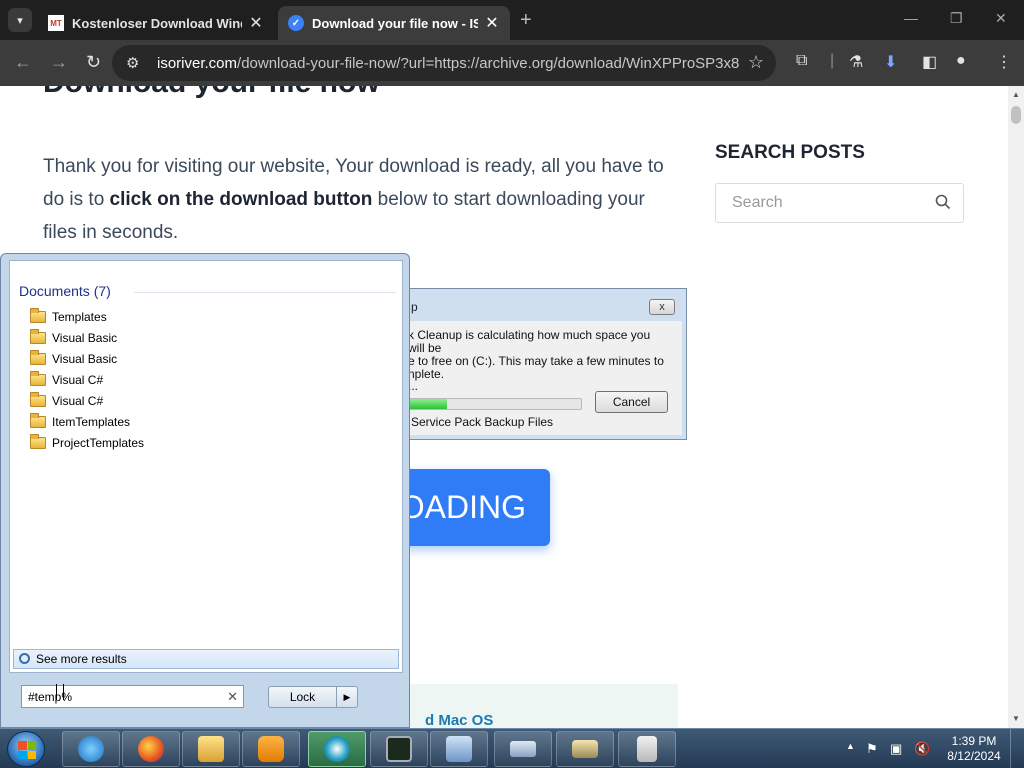  I want to click on taskbar-cmd, so click(399, 749).